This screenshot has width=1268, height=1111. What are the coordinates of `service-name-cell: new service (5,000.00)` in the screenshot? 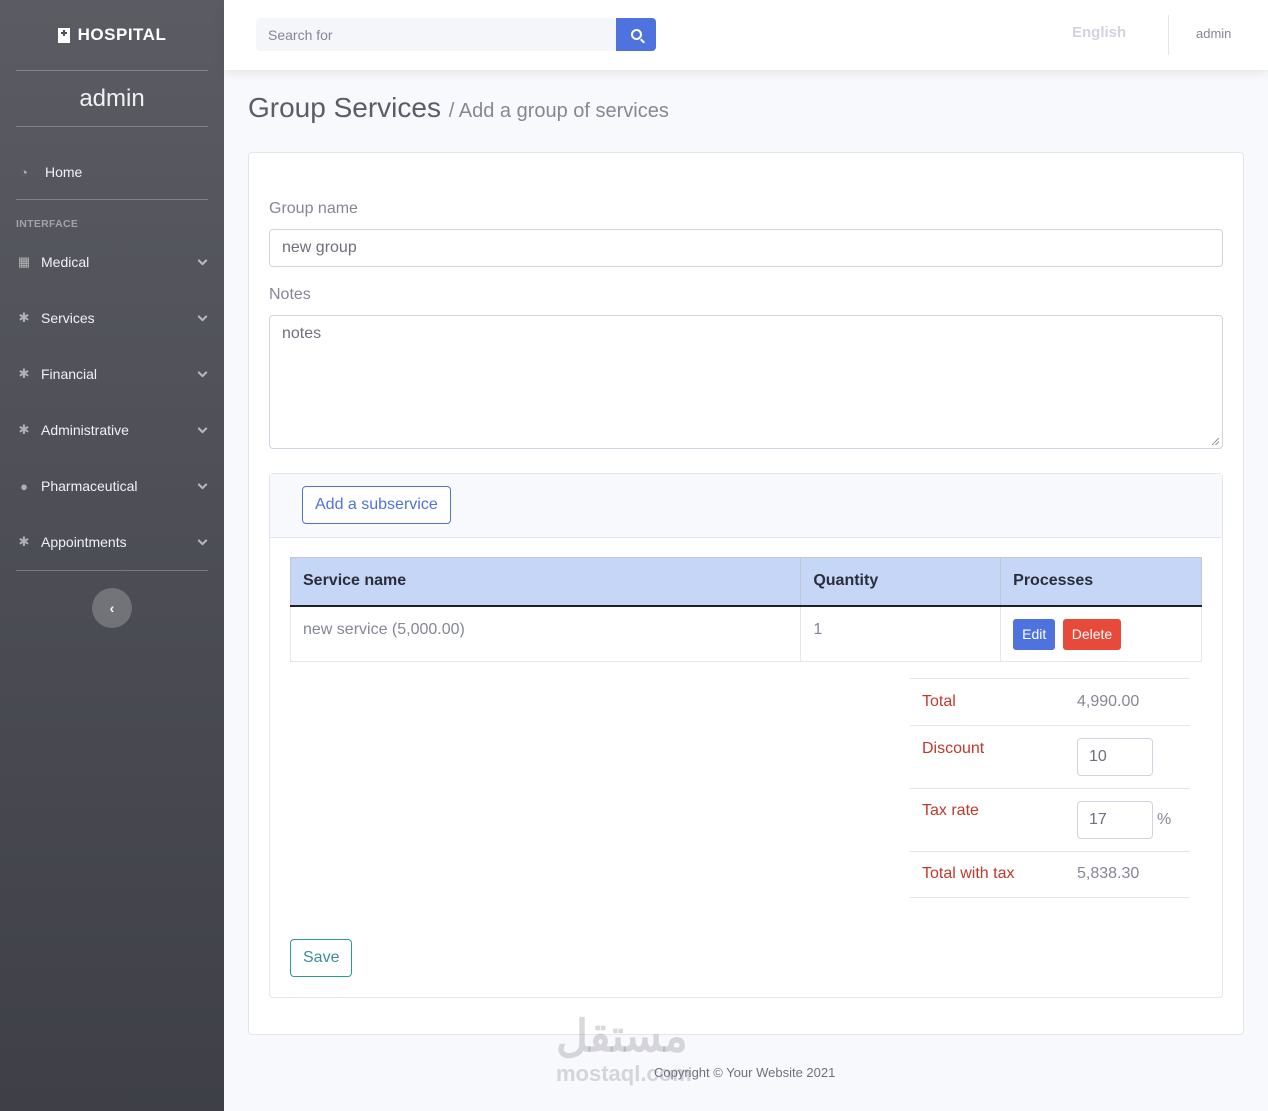 It's located at (545, 633).